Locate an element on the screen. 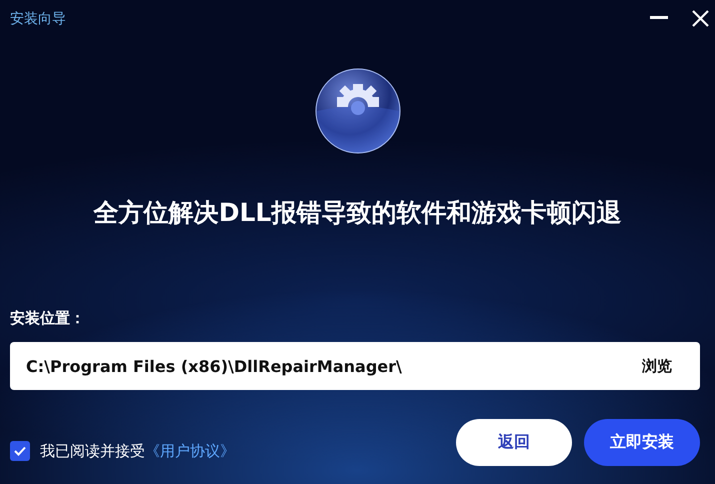 The image size is (715, 484). install-button: 立即安装 is located at coordinates (642, 442).